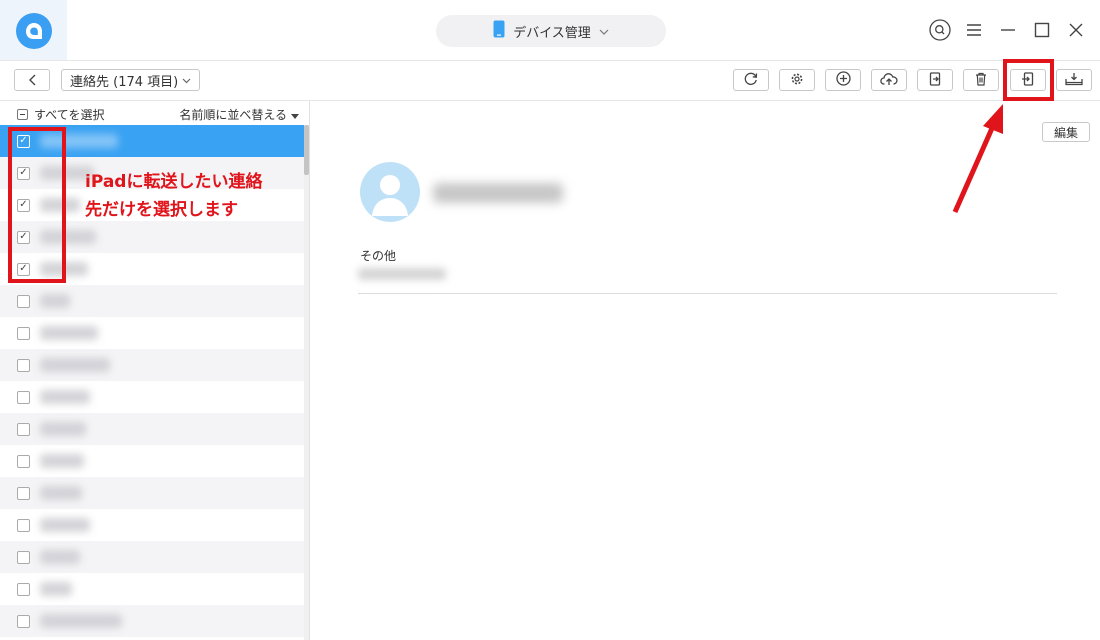 This screenshot has width=1100, height=640. Describe the element at coordinates (1028, 80) in the screenshot. I see `annotation-box-transfer-button` at that location.